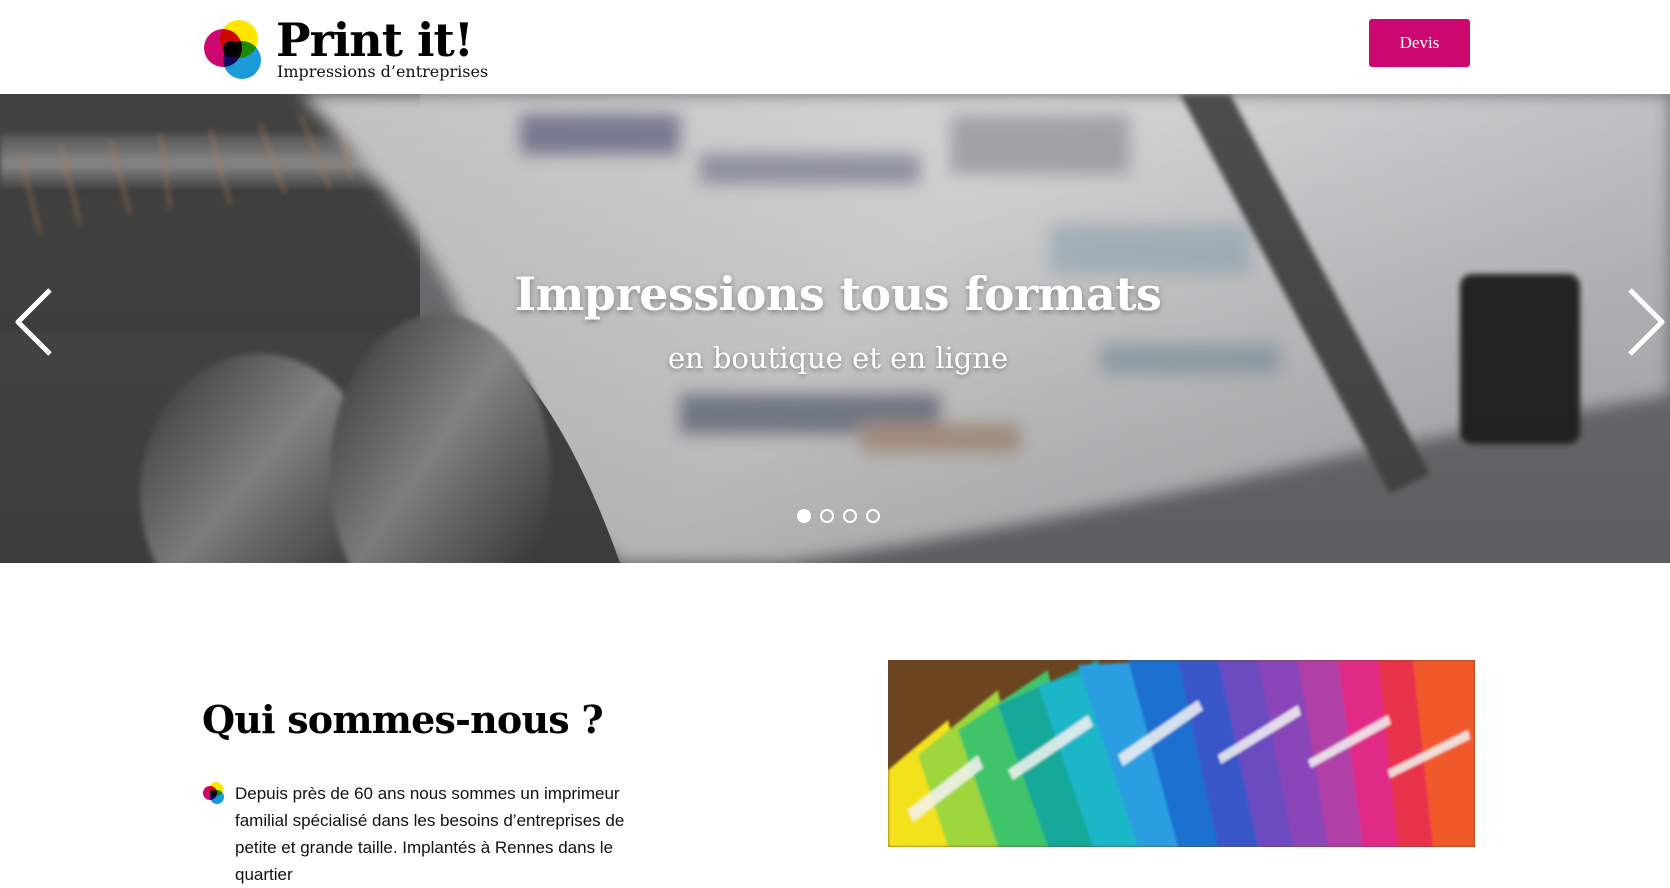 The height and width of the screenshot is (888, 1670). I want to click on hero-subtitle: en boutique et en ligne, so click(838, 358).